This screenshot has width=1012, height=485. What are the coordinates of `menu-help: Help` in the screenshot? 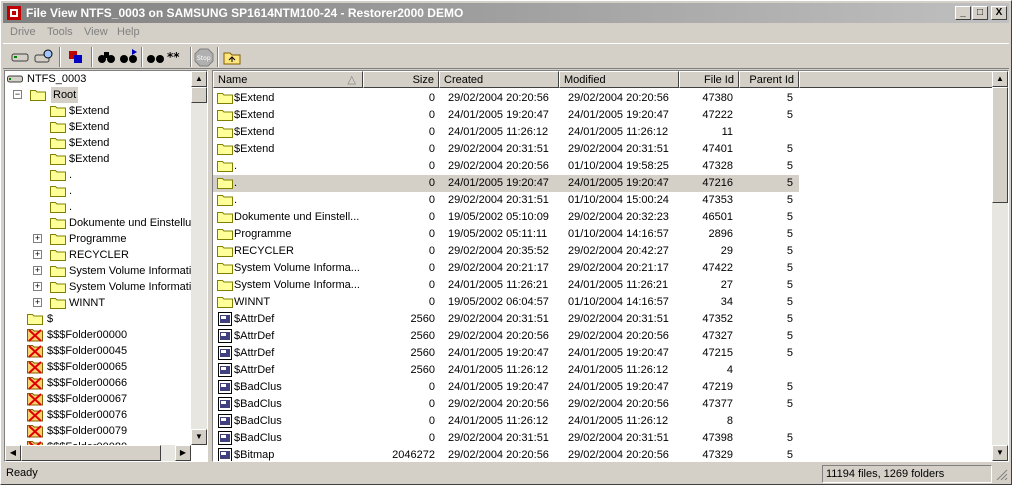 It's located at (128, 32).